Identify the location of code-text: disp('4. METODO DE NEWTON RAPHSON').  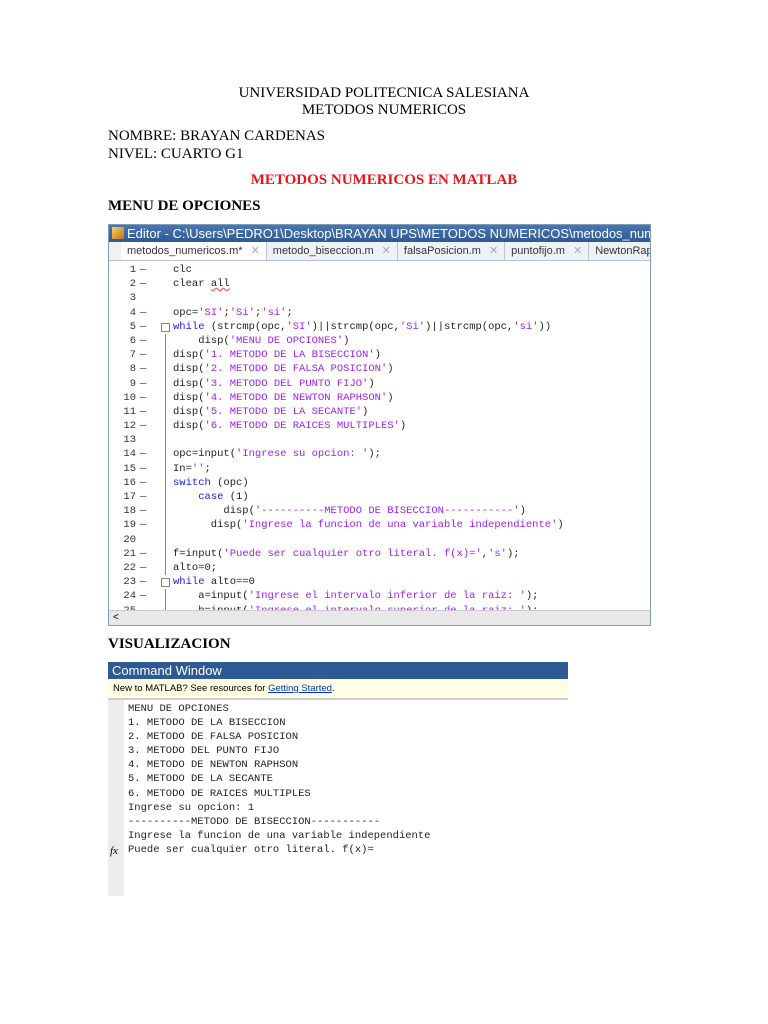
(283, 398).